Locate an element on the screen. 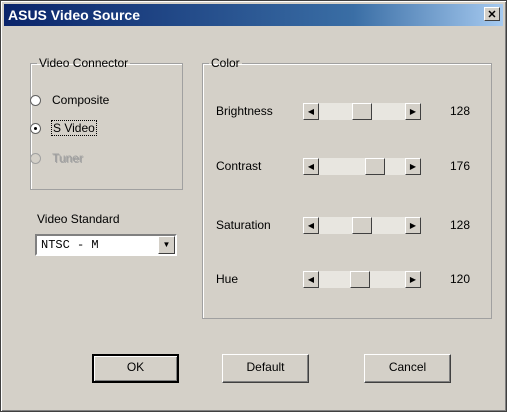 The image size is (507, 412). brightness-slider-thumb is located at coordinates (362, 111).